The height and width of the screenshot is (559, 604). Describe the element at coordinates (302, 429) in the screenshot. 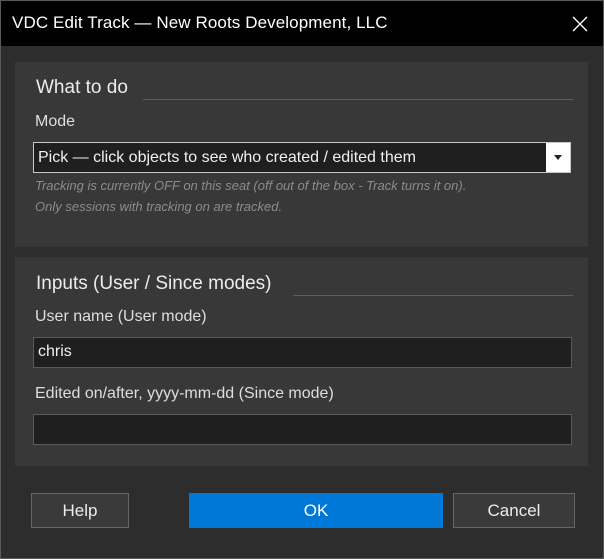

I see `since-date-input` at that location.